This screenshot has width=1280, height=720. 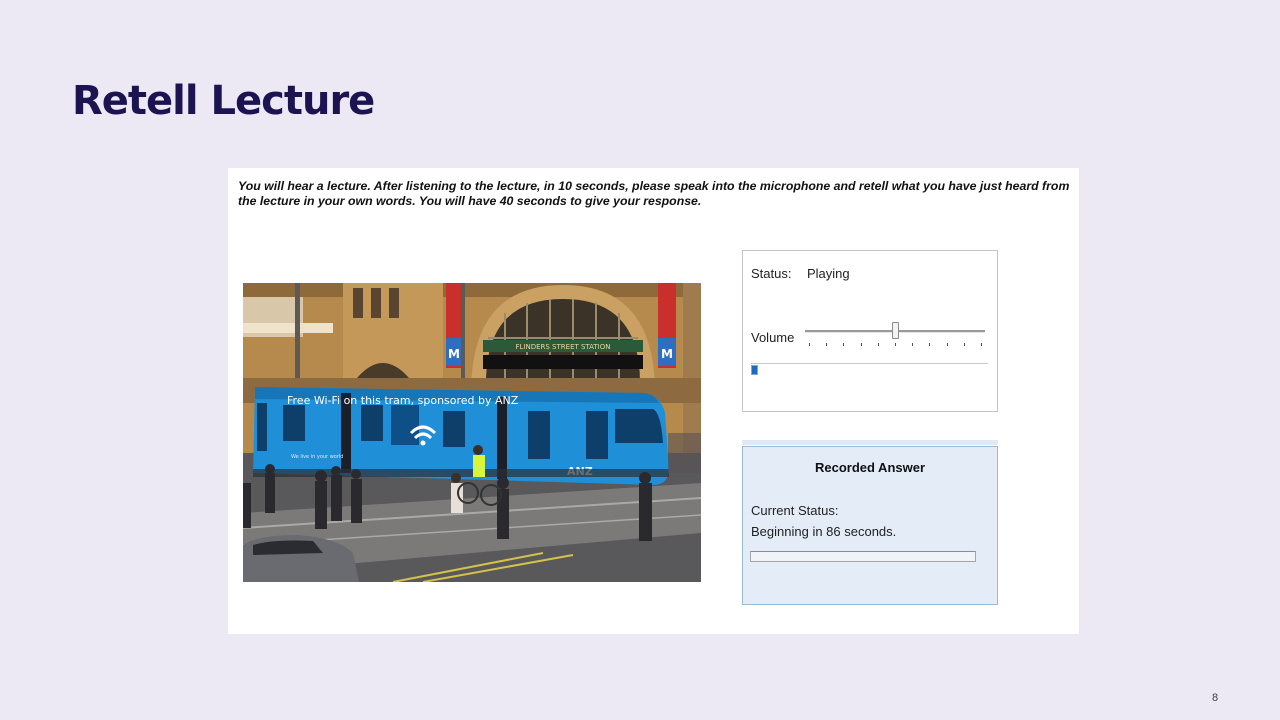 What do you see at coordinates (1215, 698) in the screenshot?
I see `page-number: 8` at bounding box center [1215, 698].